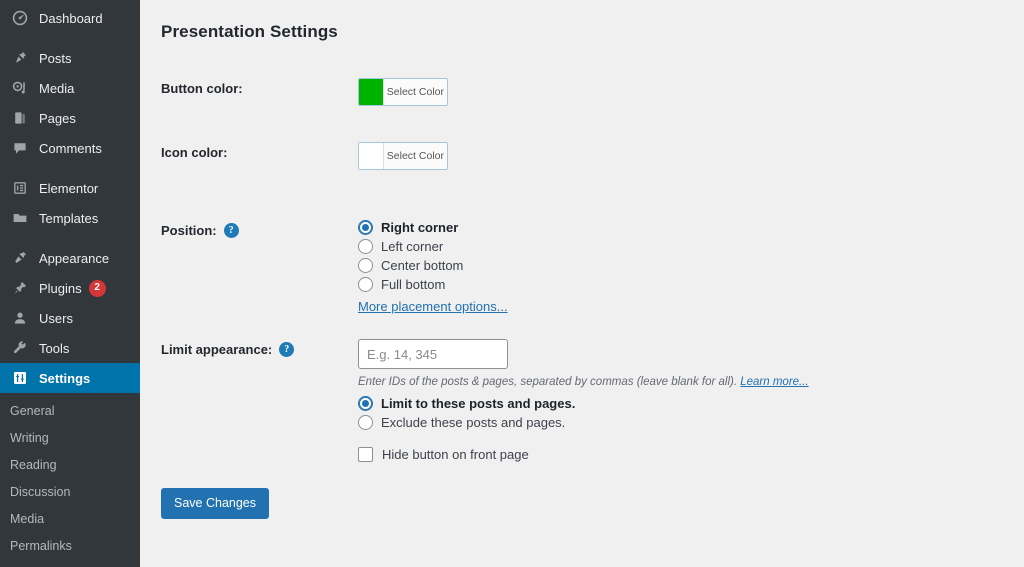  What do you see at coordinates (371, 92) in the screenshot?
I see `button-color-swatch` at bounding box center [371, 92].